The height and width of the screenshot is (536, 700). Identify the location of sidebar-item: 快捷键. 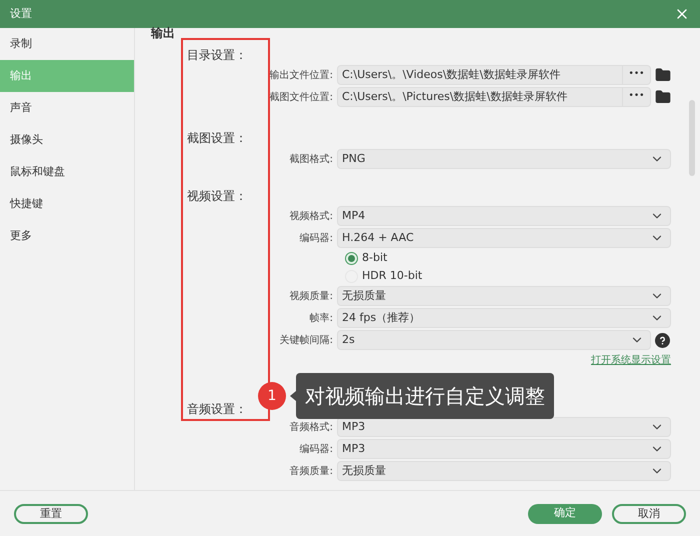
(67, 204).